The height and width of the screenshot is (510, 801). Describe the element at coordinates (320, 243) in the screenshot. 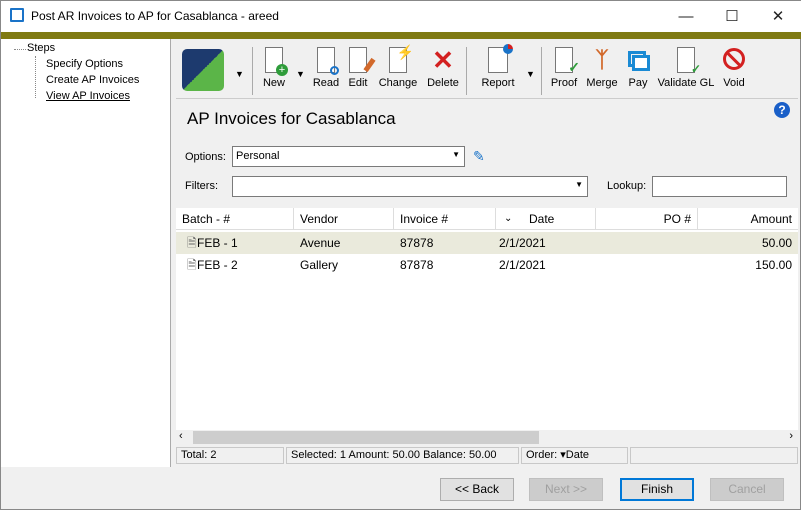

I see `vendor-cell: Avenue` at that location.